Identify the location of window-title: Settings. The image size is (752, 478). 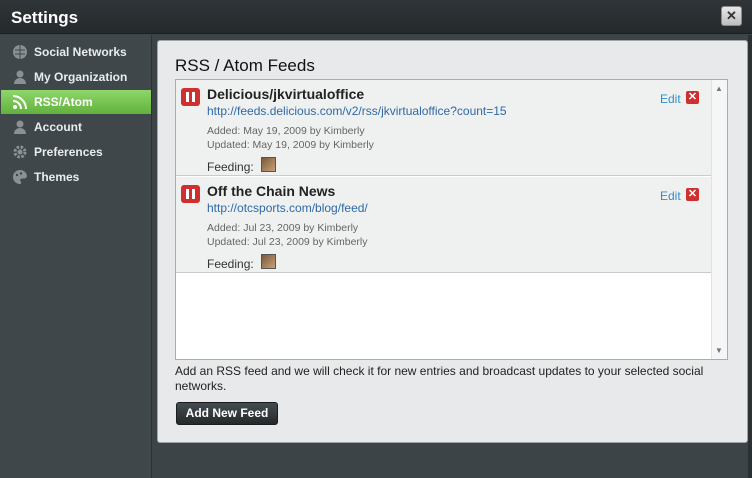
(45, 17).